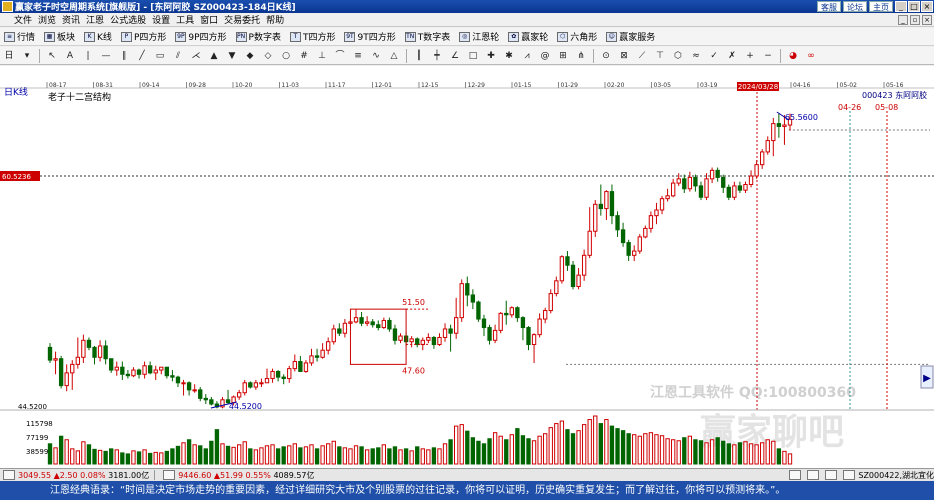 The height and width of the screenshot is (500, 934). I want to click on toolbar-kline-button: K K线, so click(98, 36).